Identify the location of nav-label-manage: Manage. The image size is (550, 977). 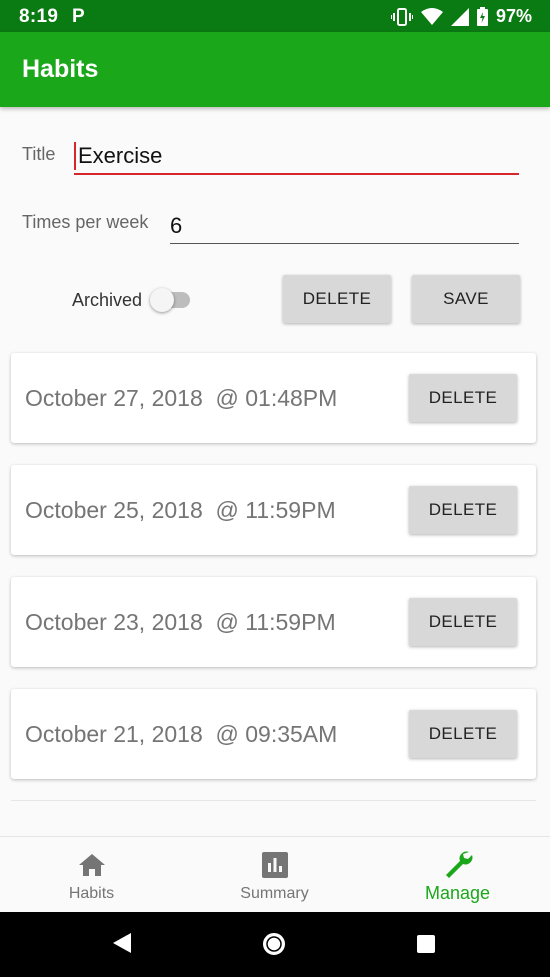
(457, 893).